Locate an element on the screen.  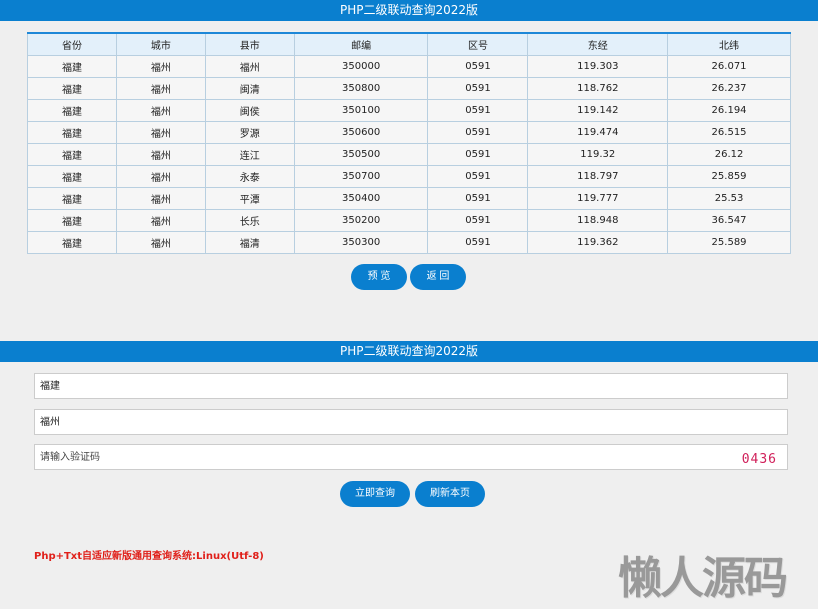
table-row: 福建 福州 连江 350500 0591 119.32 26.12 is located at coordinates (409, 154).